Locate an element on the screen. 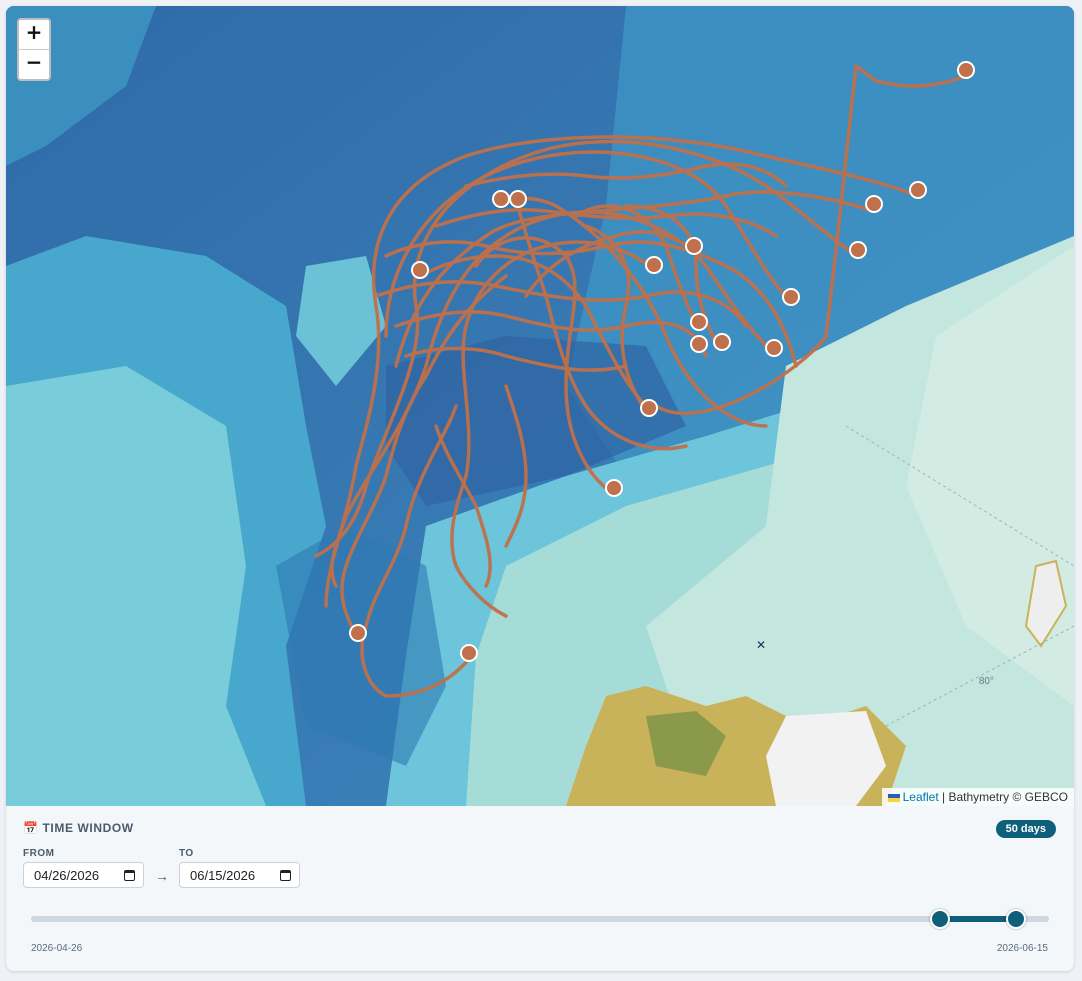  zoom-control: + − is located at coordinates (34, 49).